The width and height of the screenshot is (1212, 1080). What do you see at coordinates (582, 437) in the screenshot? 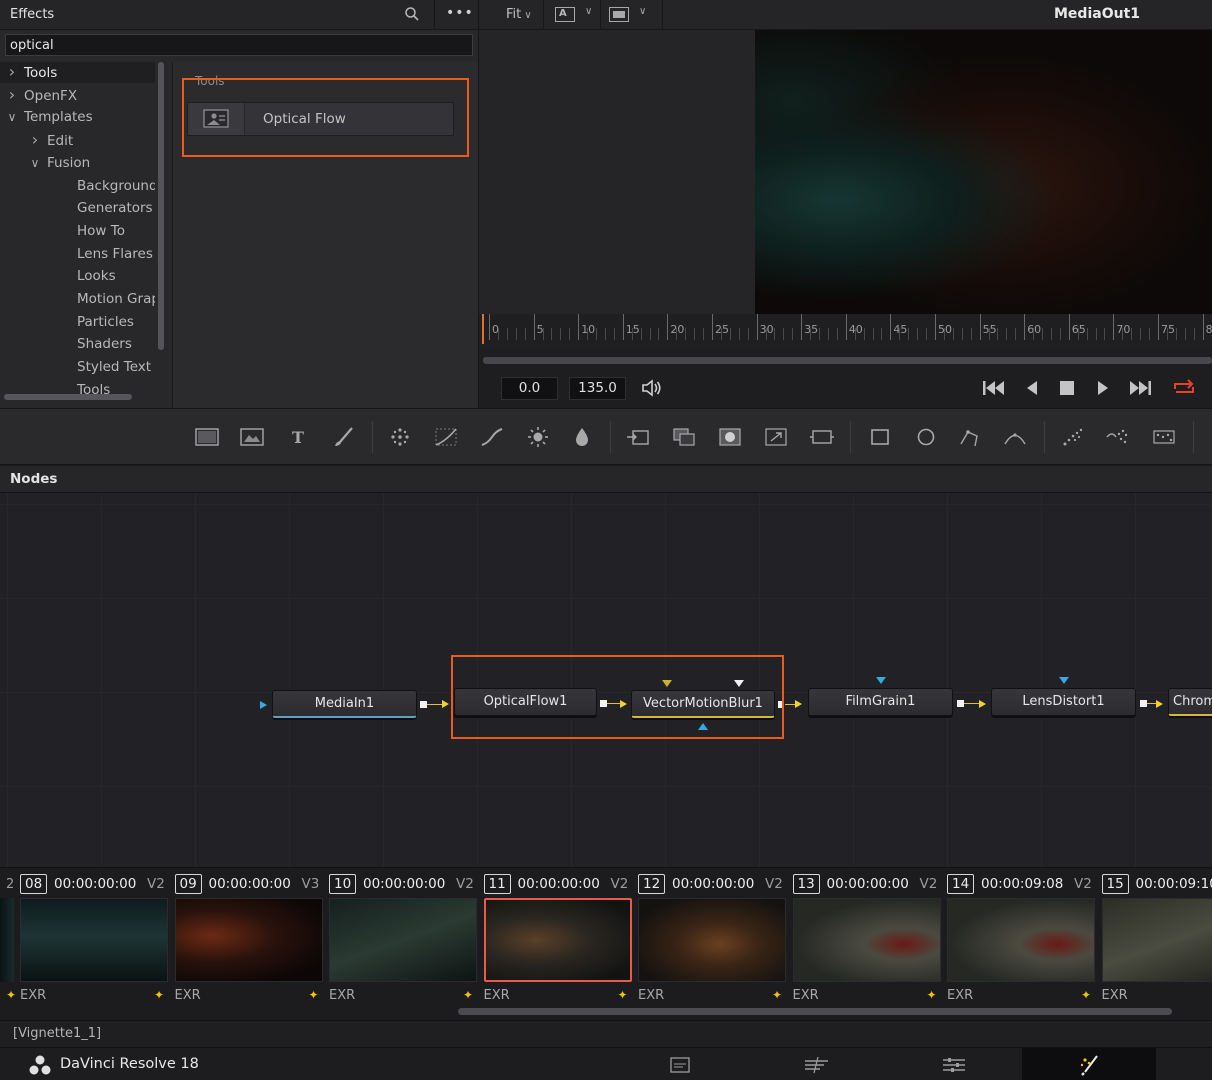
I see `color-drop-icon` at bounding box center [582, 437].